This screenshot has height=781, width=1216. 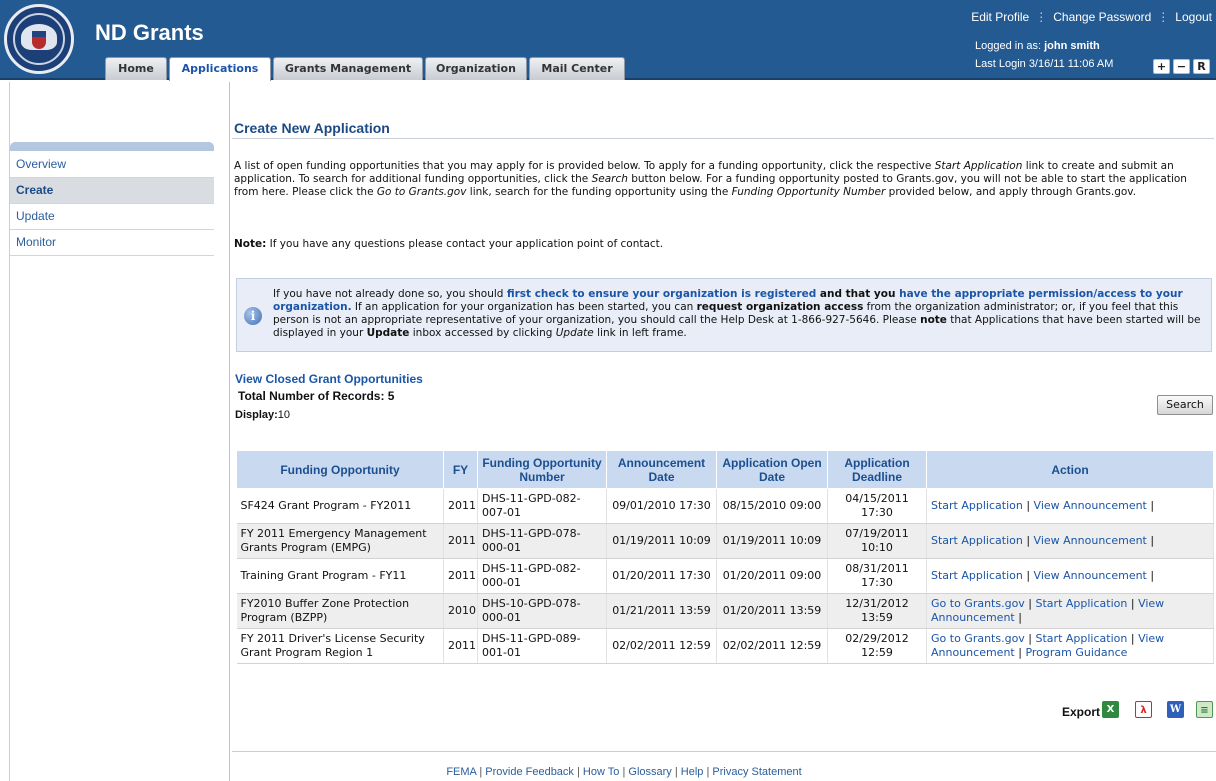 What do you see at coordinates (112, 243) in the screenshot?
I see `sidebar-item-monitor: Monitor` at bounding box center [112, 243].